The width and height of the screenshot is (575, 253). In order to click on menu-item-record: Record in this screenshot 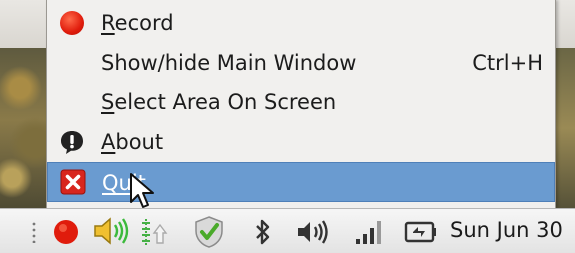, I will do `click(301, 23)`.